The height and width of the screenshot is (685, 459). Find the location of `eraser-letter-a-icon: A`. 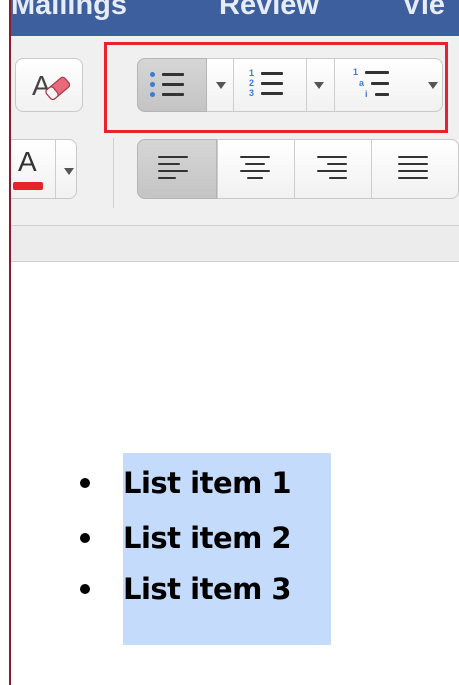

eraser-letter-a-icon: A is located at coordinates (51, 85).